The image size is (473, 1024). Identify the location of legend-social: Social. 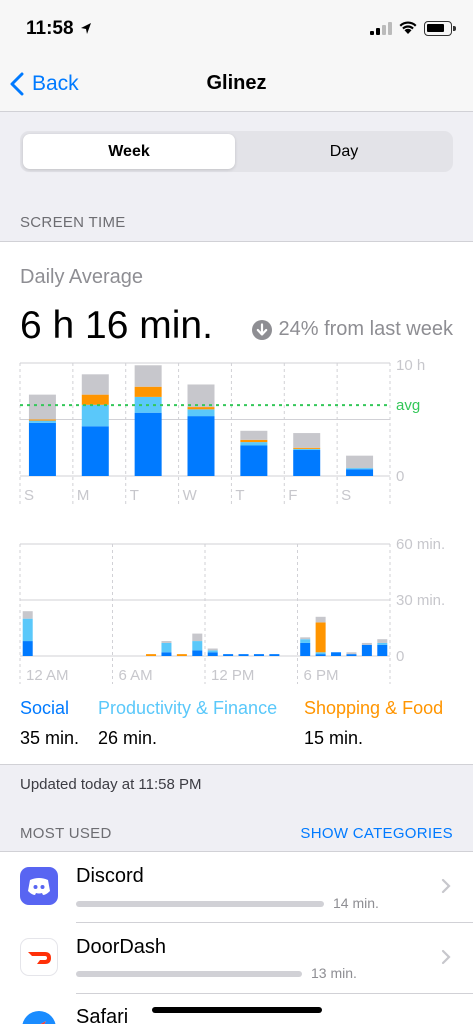
(45, 708).